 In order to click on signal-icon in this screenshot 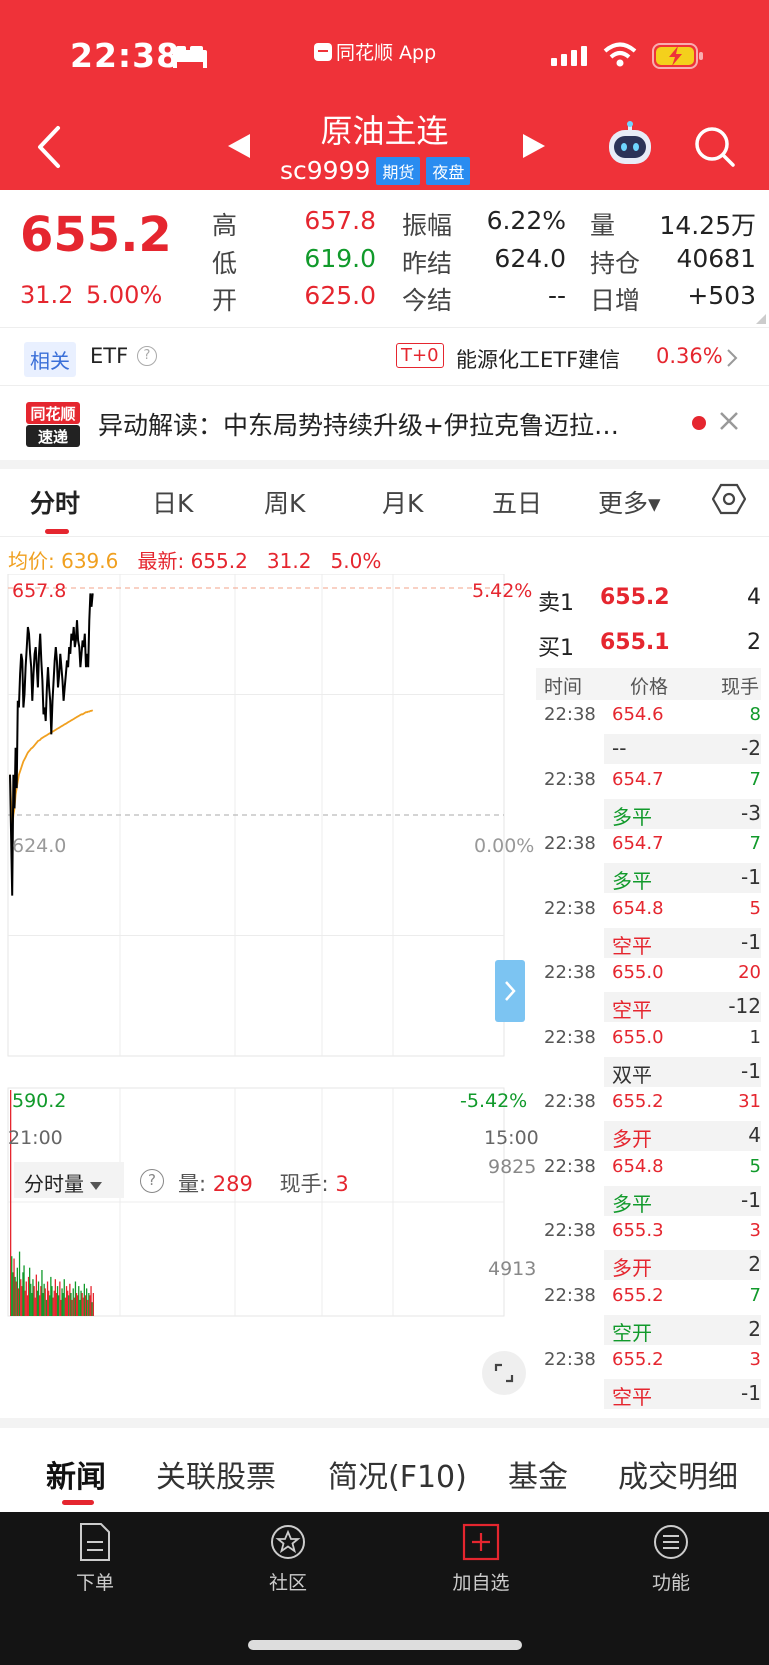, I will do `click(569, 56)`.